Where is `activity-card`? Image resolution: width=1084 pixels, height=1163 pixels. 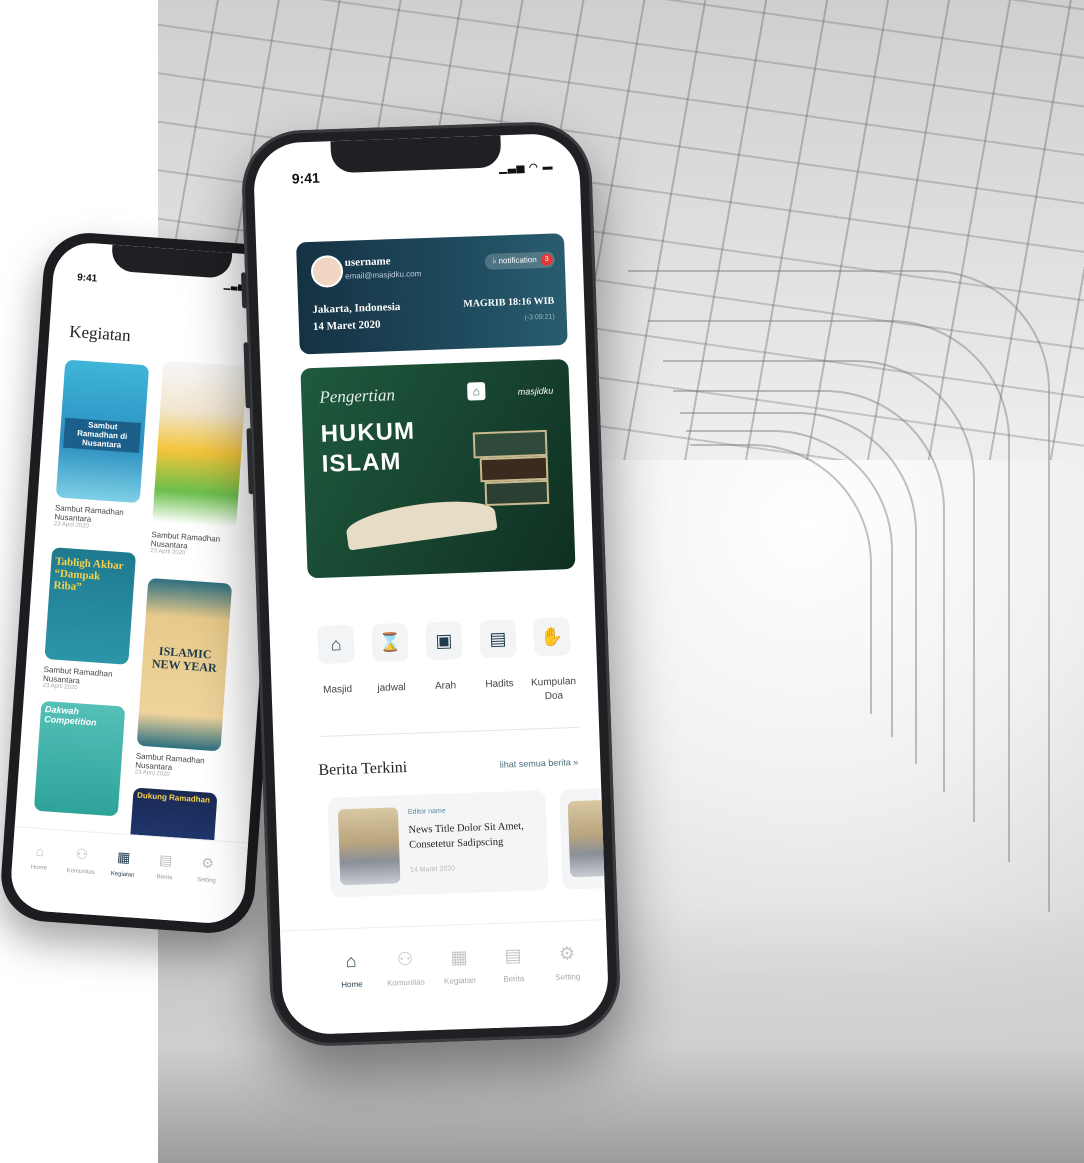
activity-card is located at coordinates (200, 444).